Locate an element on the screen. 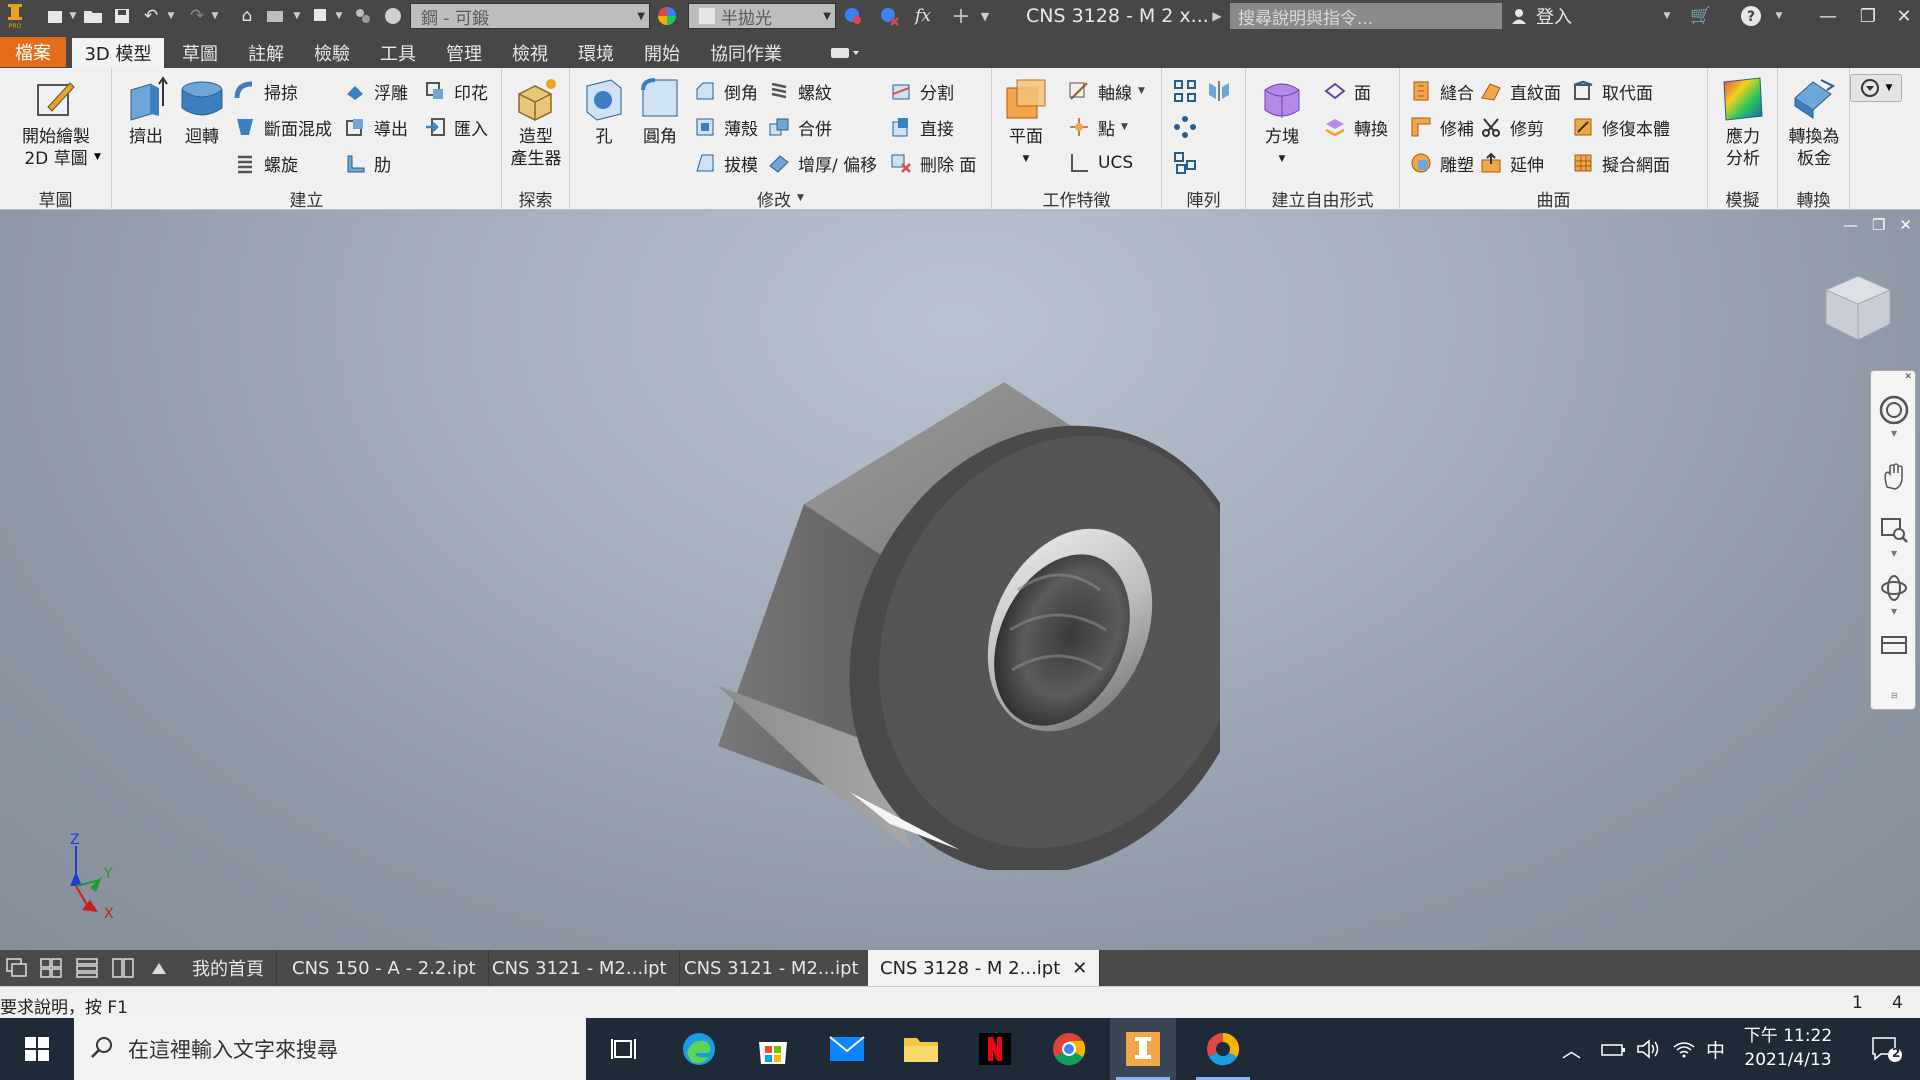  sculpt-button: 雕塑 is located at coordinates (1441, 163).